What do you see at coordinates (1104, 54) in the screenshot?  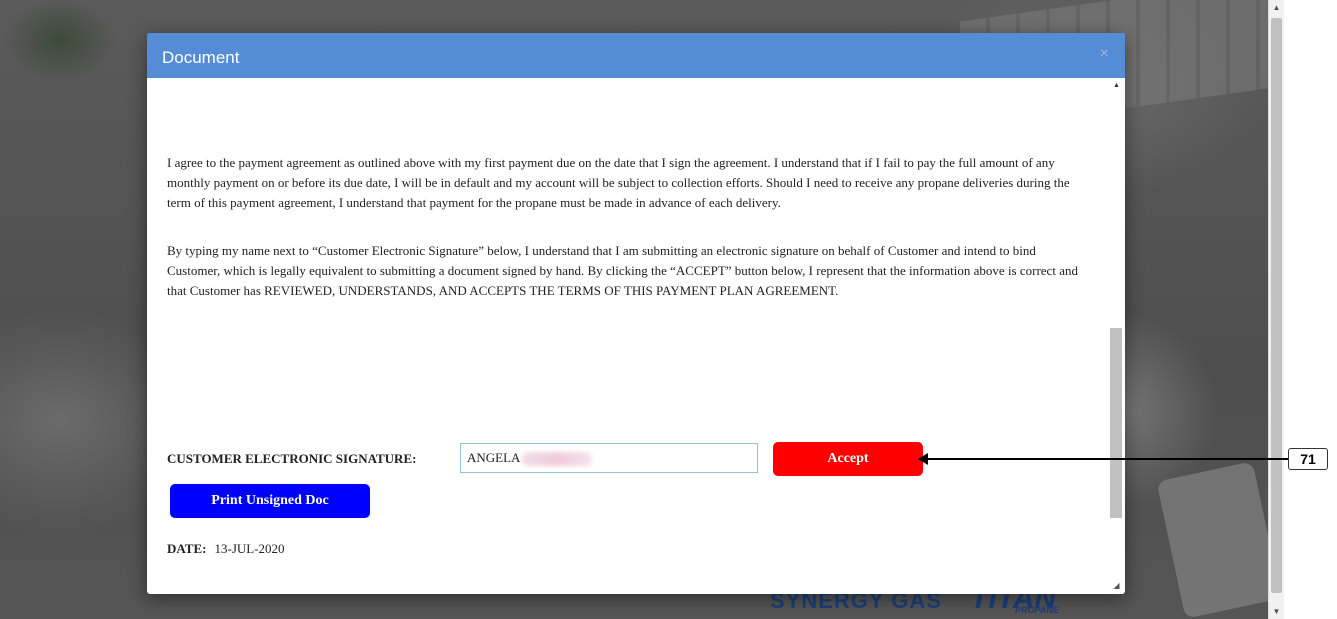 I see `close-icon: ×` at bounding box center [1104, 54].